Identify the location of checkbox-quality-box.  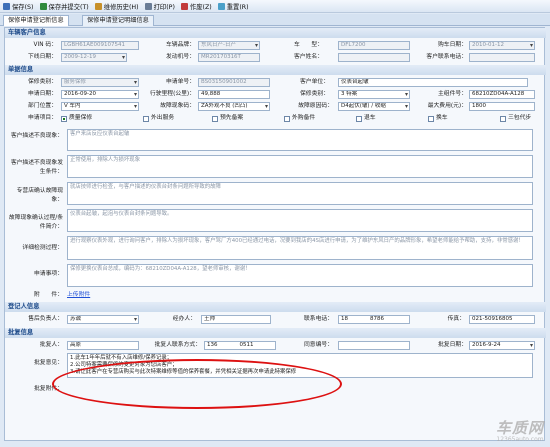
(64, 118).